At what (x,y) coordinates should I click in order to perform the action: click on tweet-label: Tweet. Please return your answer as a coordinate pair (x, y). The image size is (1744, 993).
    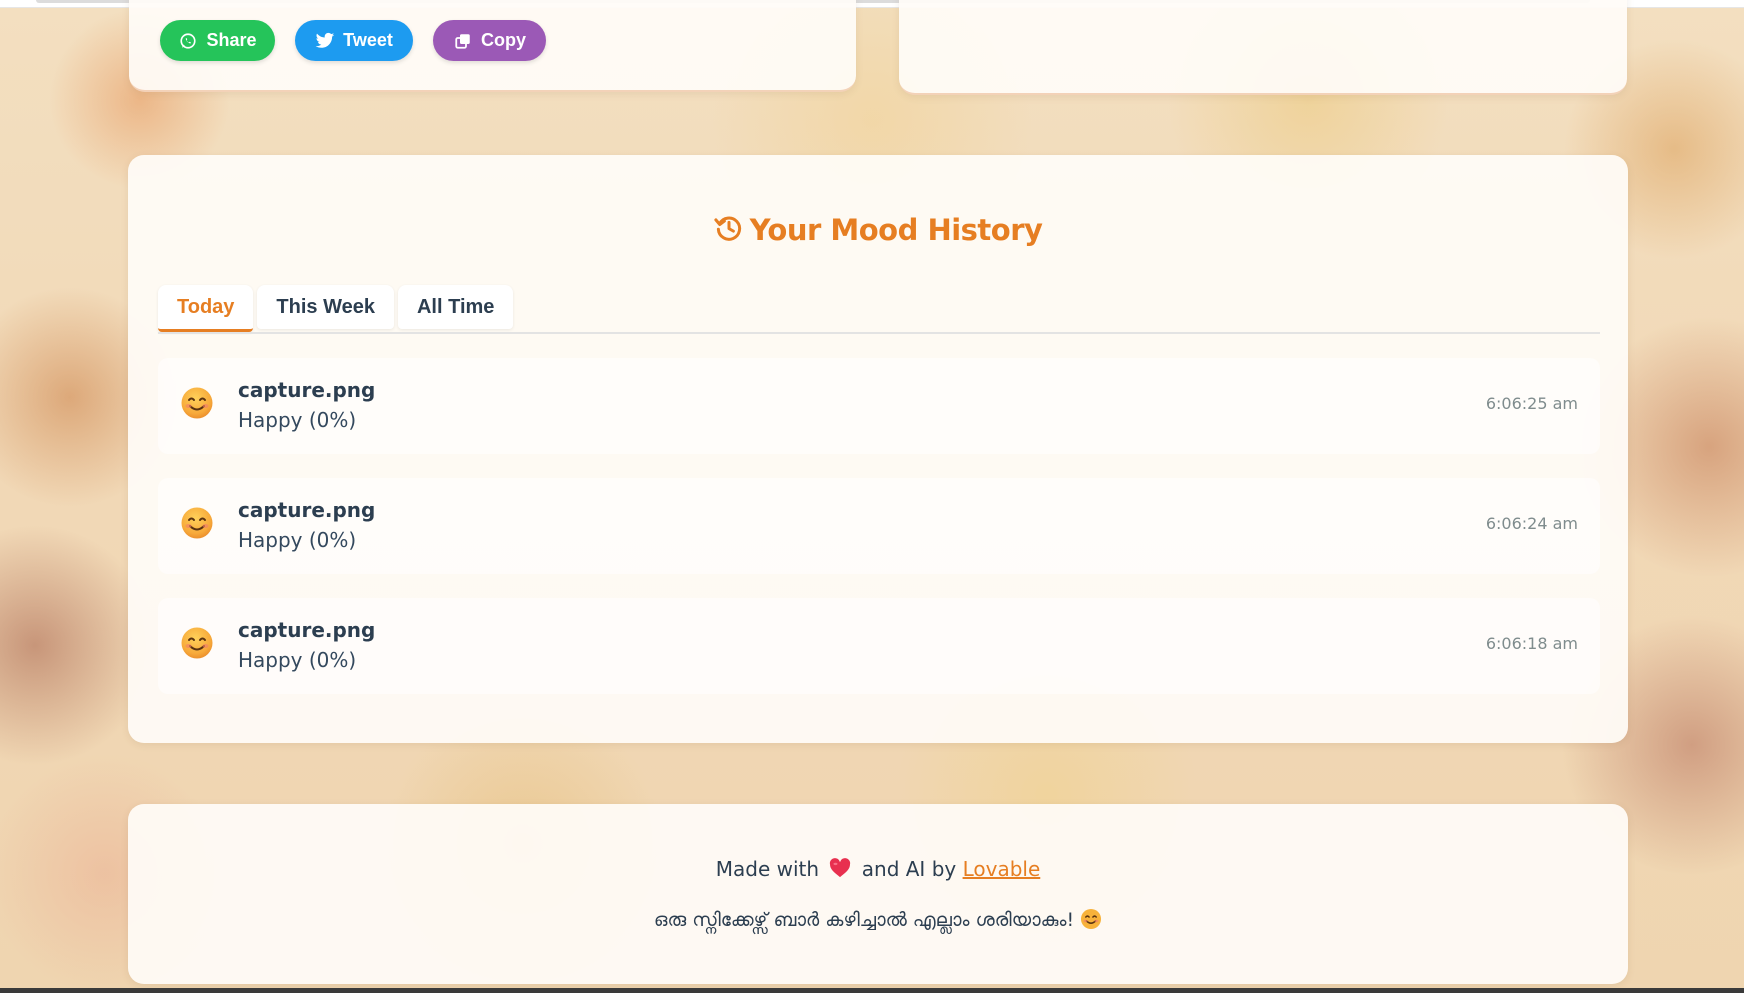
    Looking at the image, I should click on (368, 40).